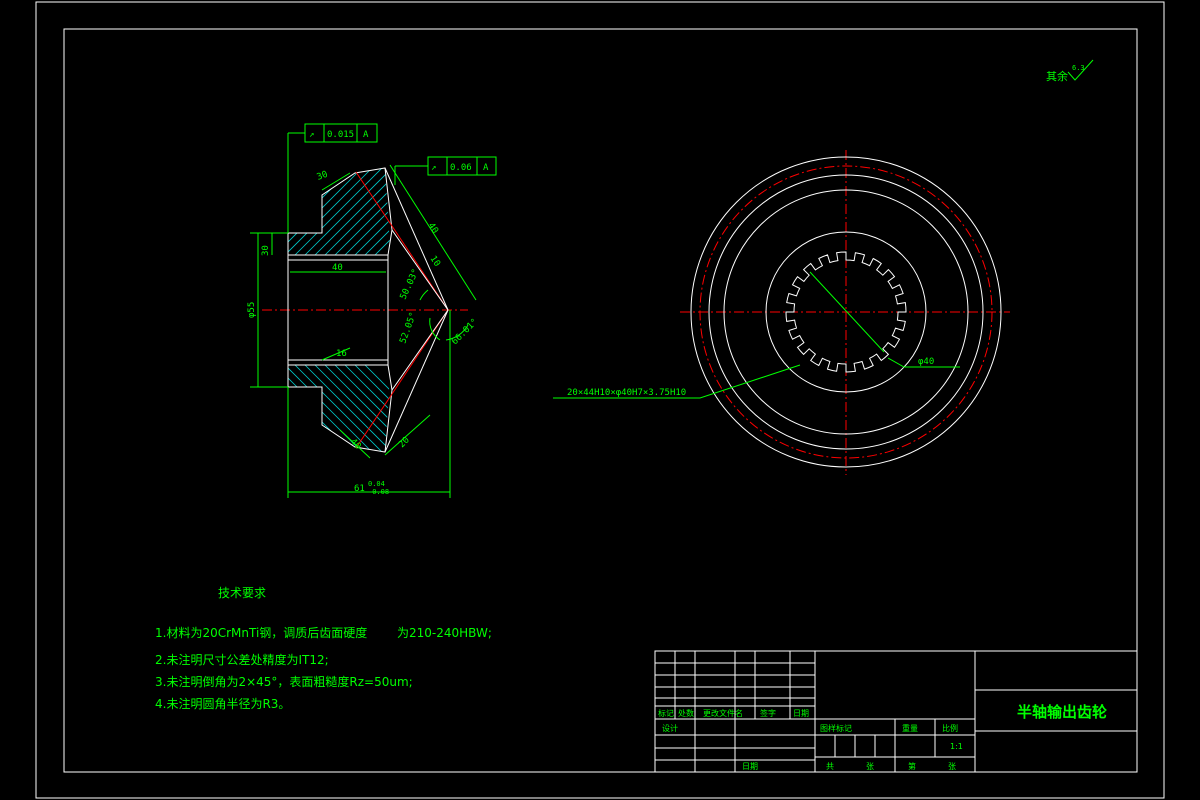 This screenshot has height=800, width=1200. I want to click on svg-text: 0.04, so click(376, 484).